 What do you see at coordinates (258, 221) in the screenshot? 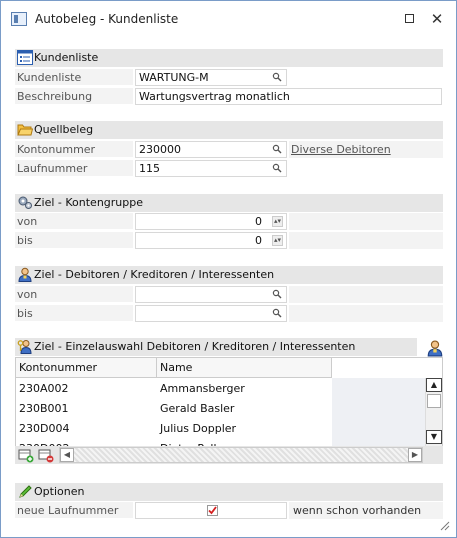
I see `kontengruppe-von-value: 0` at bounding box center [258, 221].